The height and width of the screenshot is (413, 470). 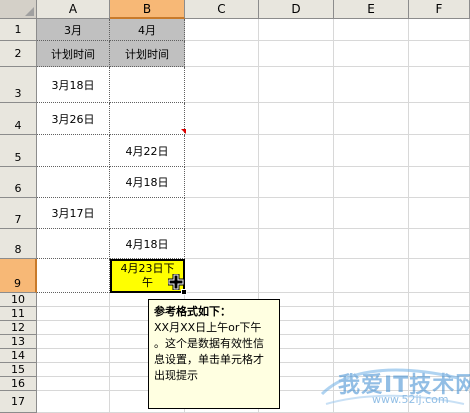 What do you see at coordinates (439, 356) in the screenshot?
I see `cell-f14` at bounding box center [439, 356].